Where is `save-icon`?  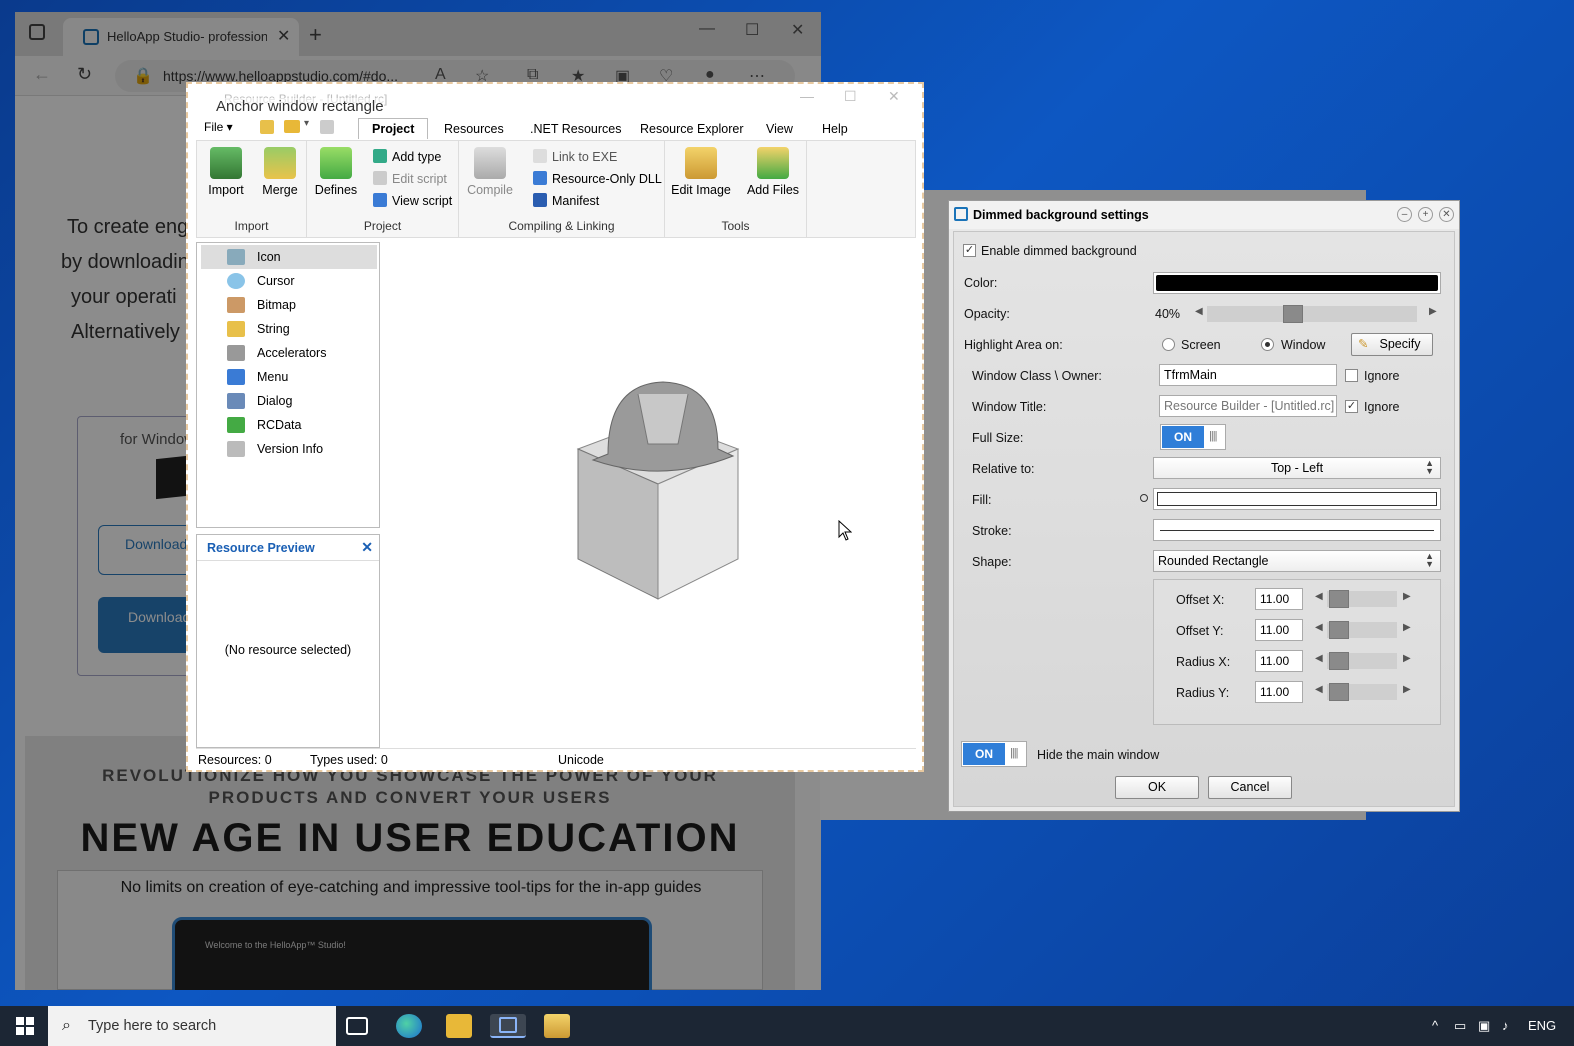 save-icon is located at coordinates (327, 127).